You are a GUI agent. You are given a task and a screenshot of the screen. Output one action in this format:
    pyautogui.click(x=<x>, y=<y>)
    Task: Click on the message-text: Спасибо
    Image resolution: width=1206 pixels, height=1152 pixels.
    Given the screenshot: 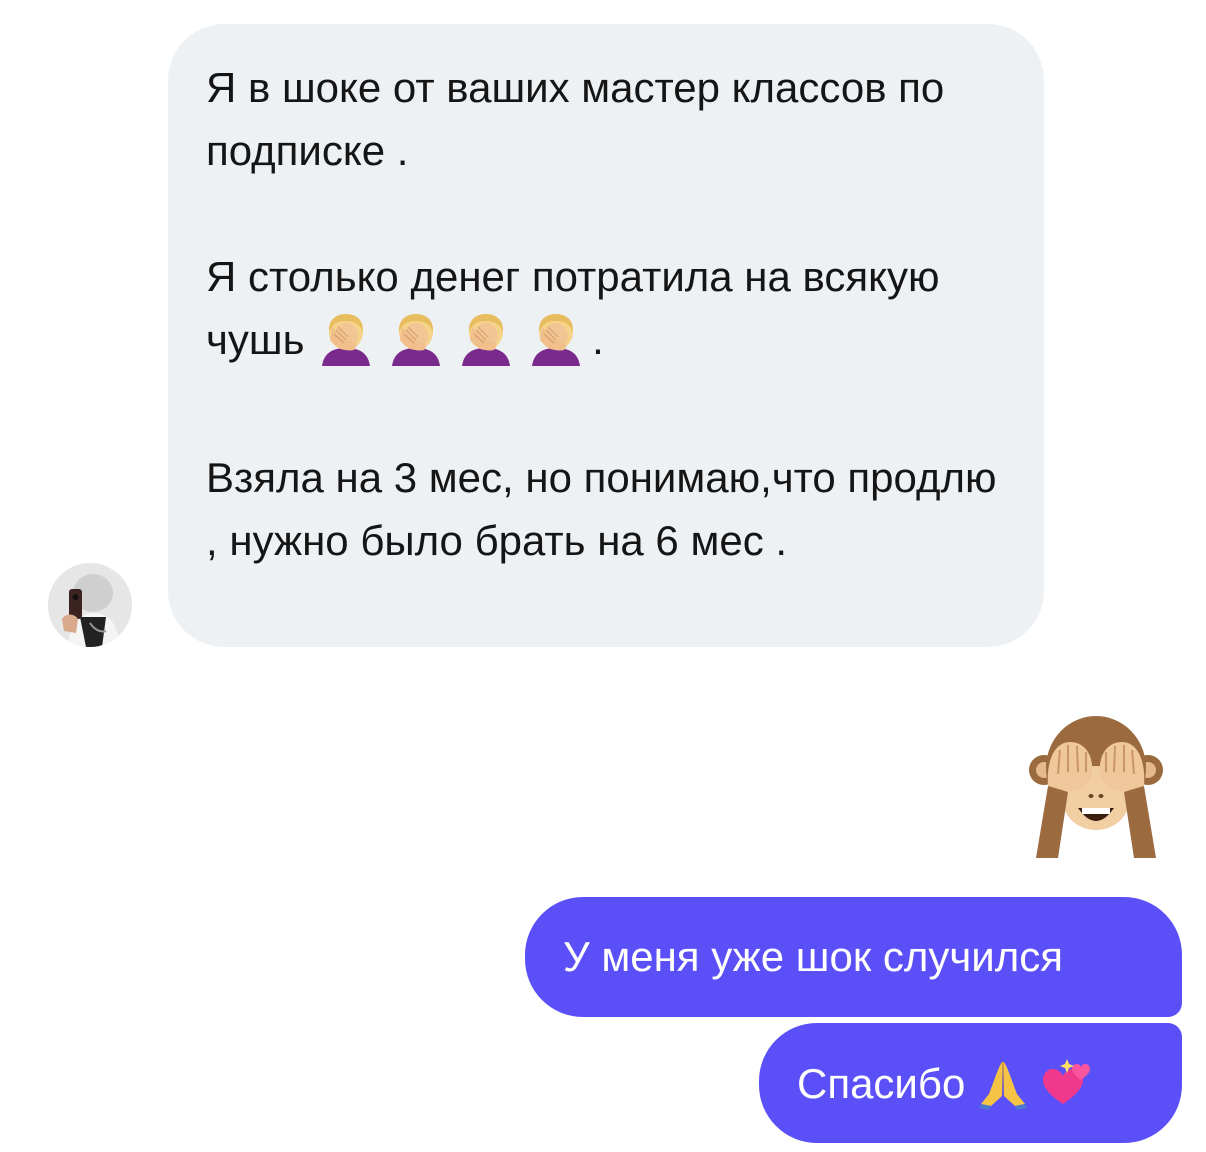 What is the action you would take?
    pyautogui.click(x=881, y=1083)
    